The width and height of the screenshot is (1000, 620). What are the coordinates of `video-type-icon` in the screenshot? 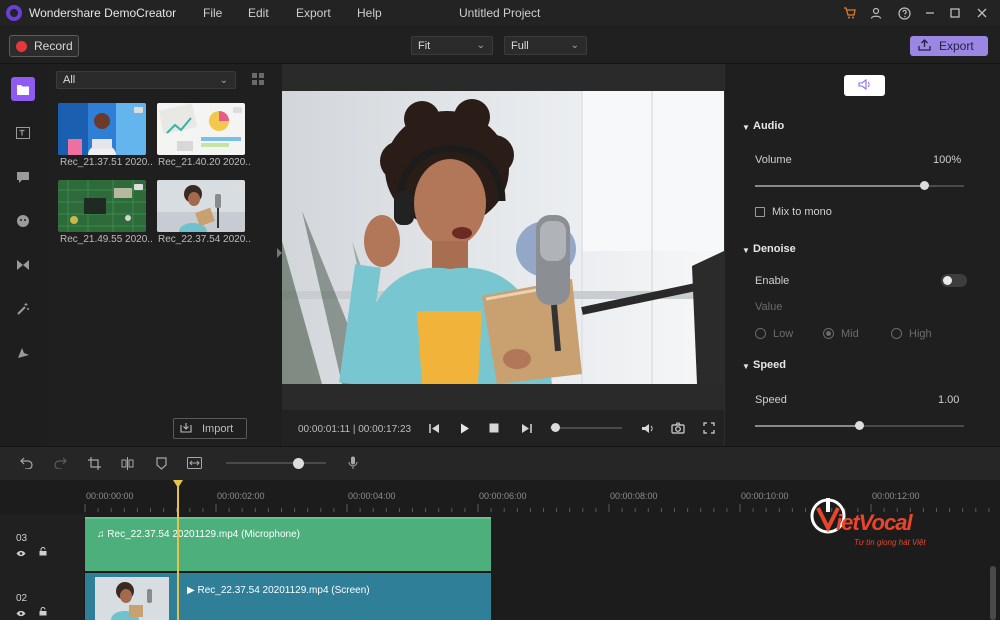 It's located at (237, 110).